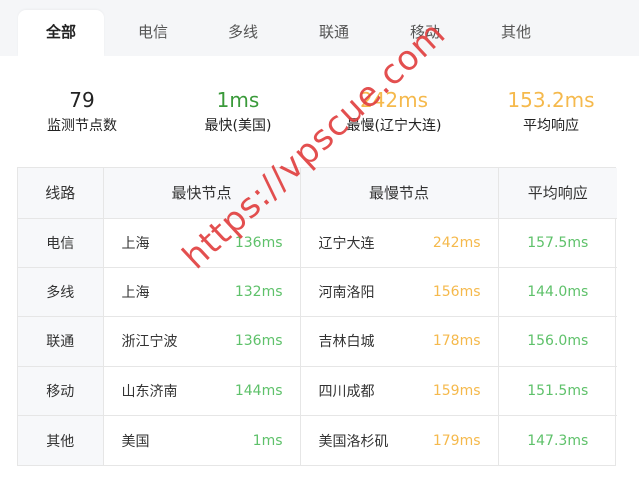  I want to click on cell-average: 151.5ms, so click(557, 391).